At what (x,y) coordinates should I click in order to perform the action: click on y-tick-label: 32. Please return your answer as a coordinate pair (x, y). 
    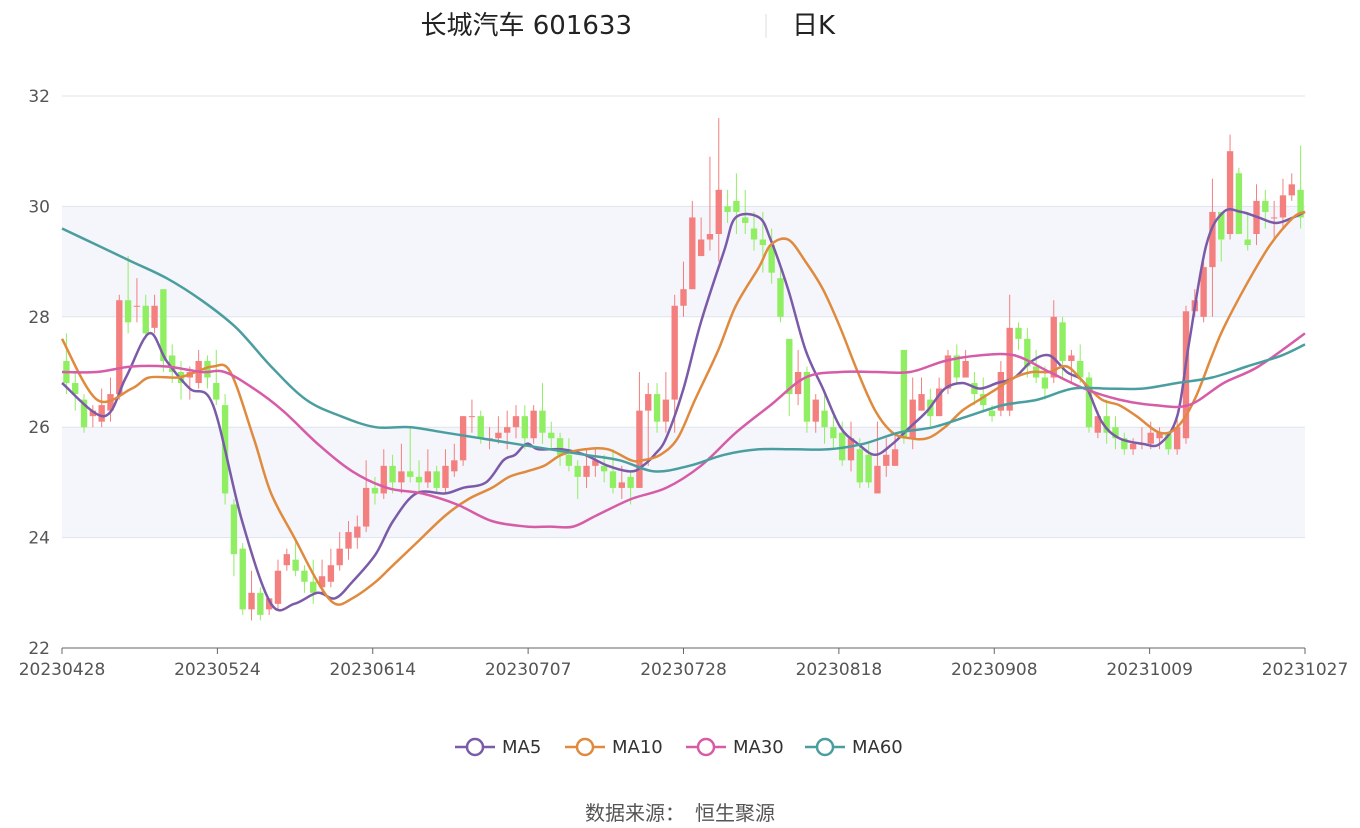
    Looking at the image, I should click on (39, 97).